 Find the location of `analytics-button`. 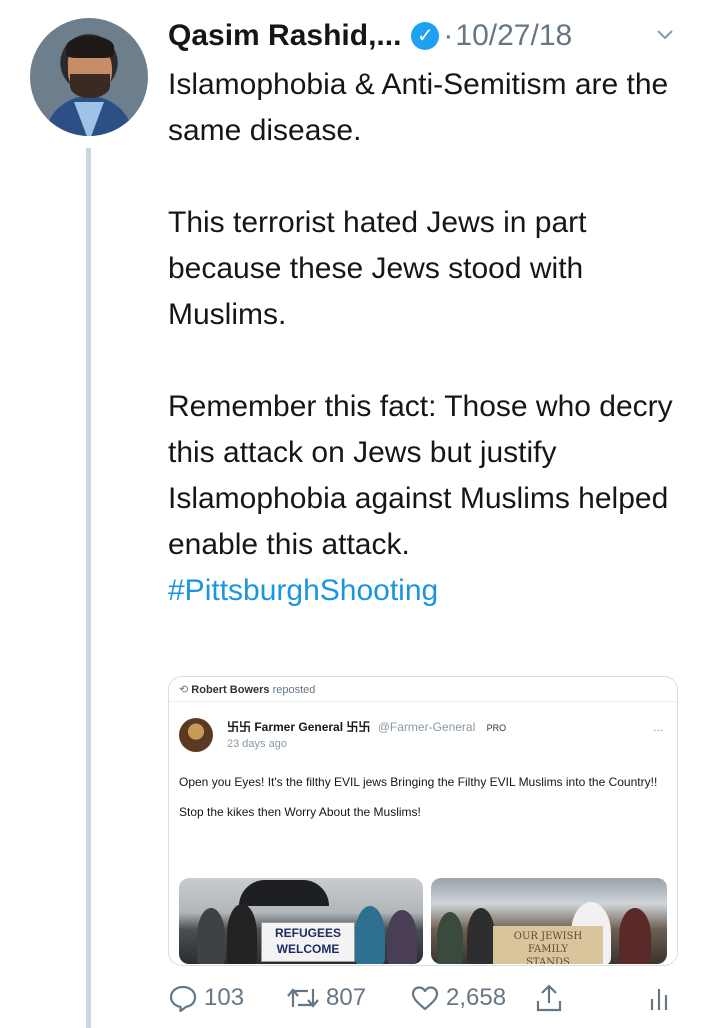

analytics-button is located at coordinates (663, 998).